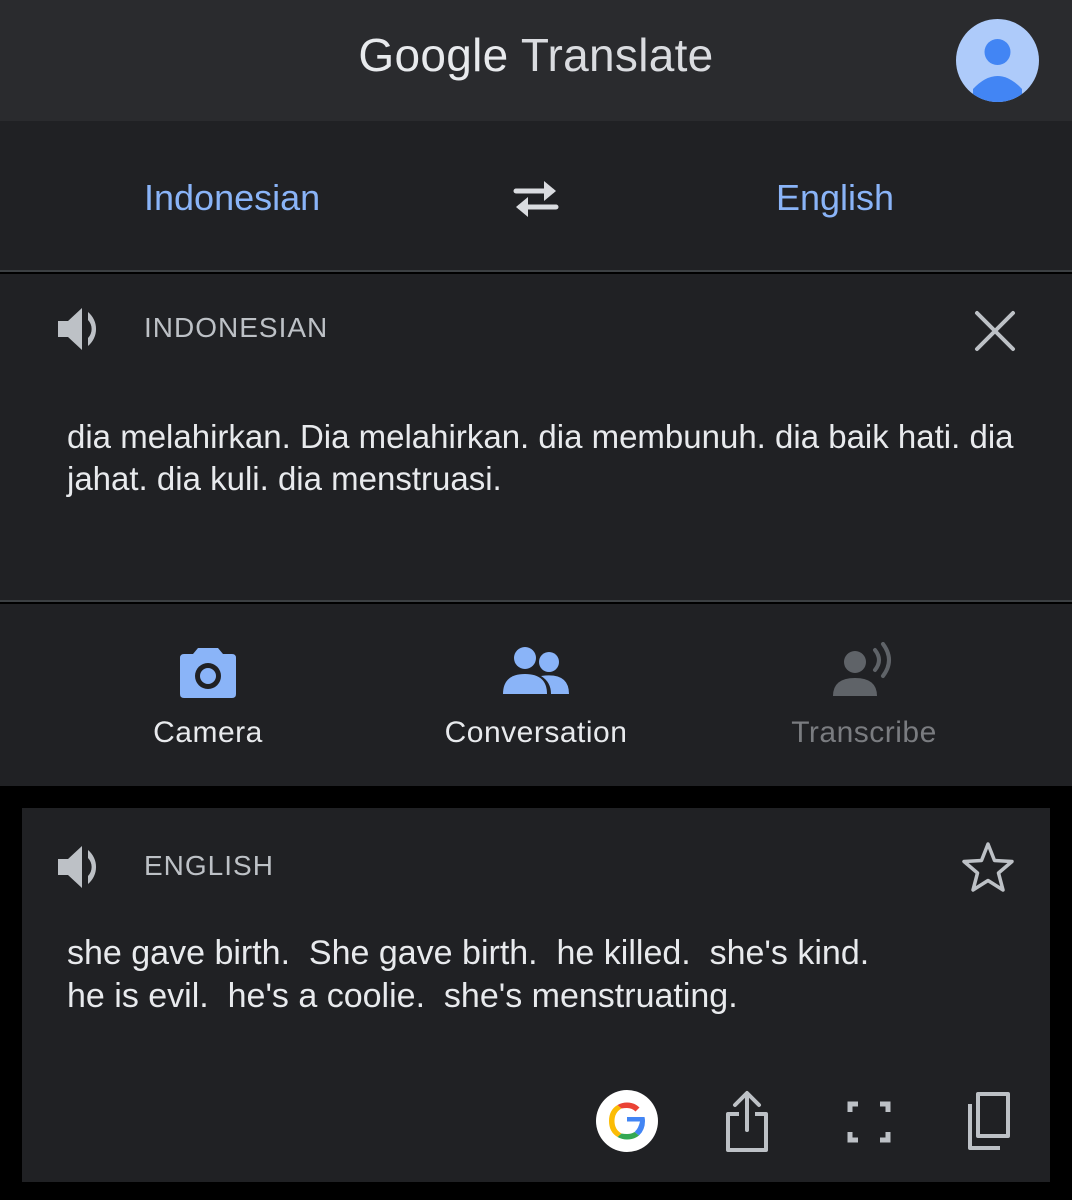 The height and width of the screenshot is (1200, 1072). Describe the element at coordinates (995, 331) in the screenshot. I see `clear-text-icon` at that location.